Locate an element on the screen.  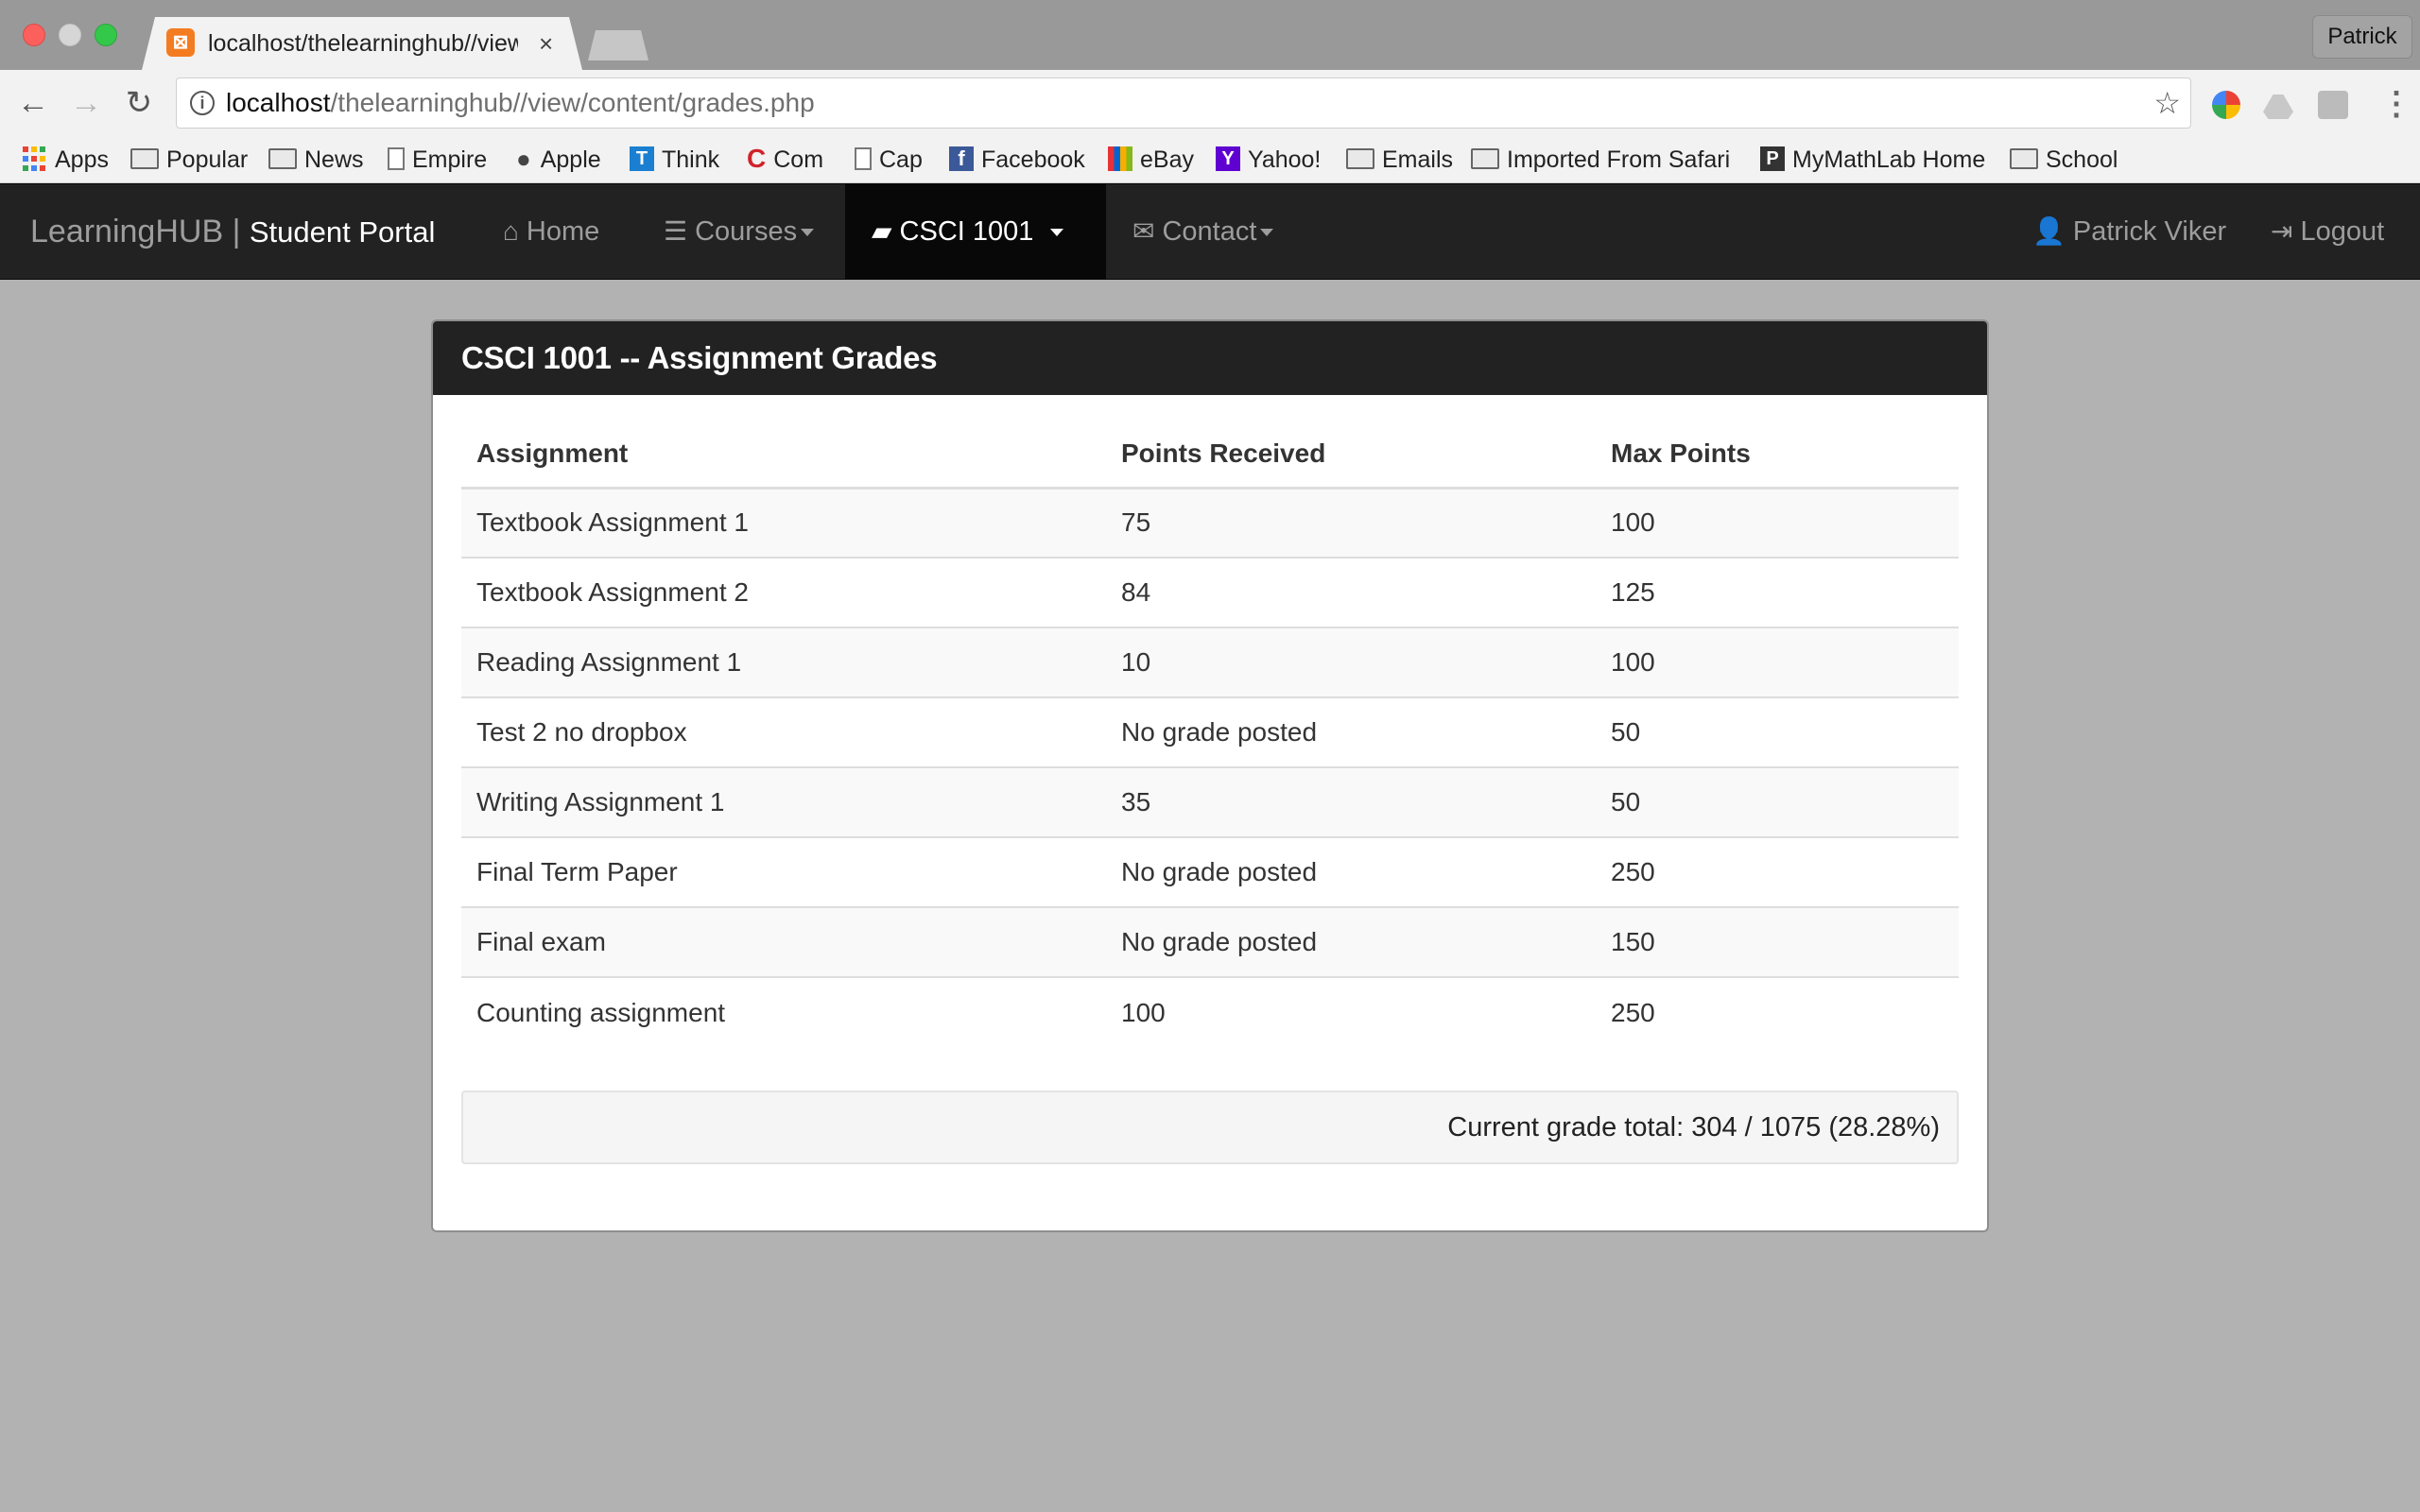
nav-csci-1001-dropdown: ▰ CSCI 1001 is located at coordinates (976, 231).